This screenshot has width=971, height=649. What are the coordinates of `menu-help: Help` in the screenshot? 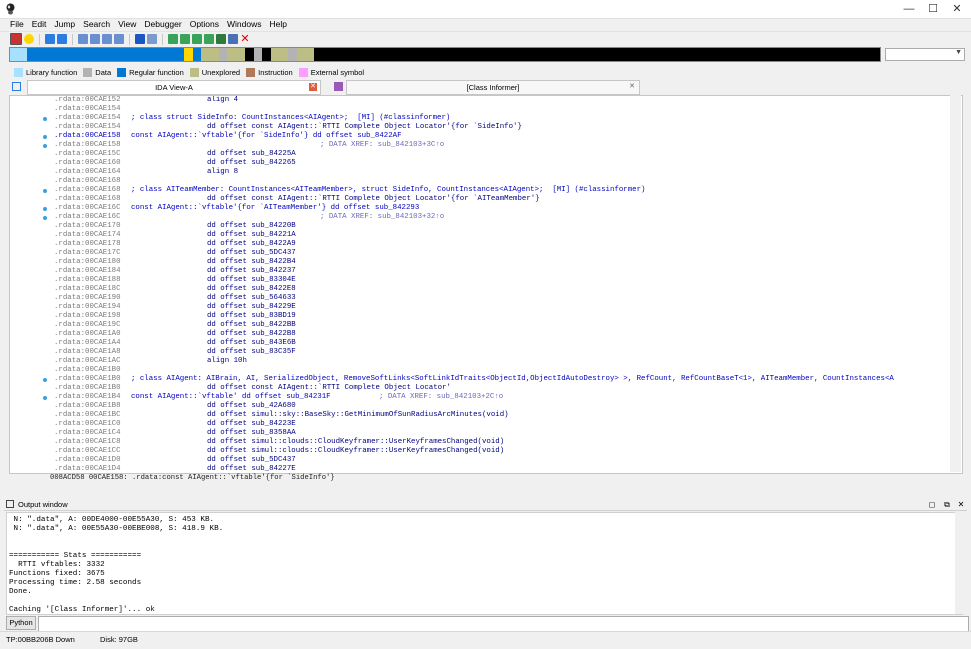 It's located at (278, 24).